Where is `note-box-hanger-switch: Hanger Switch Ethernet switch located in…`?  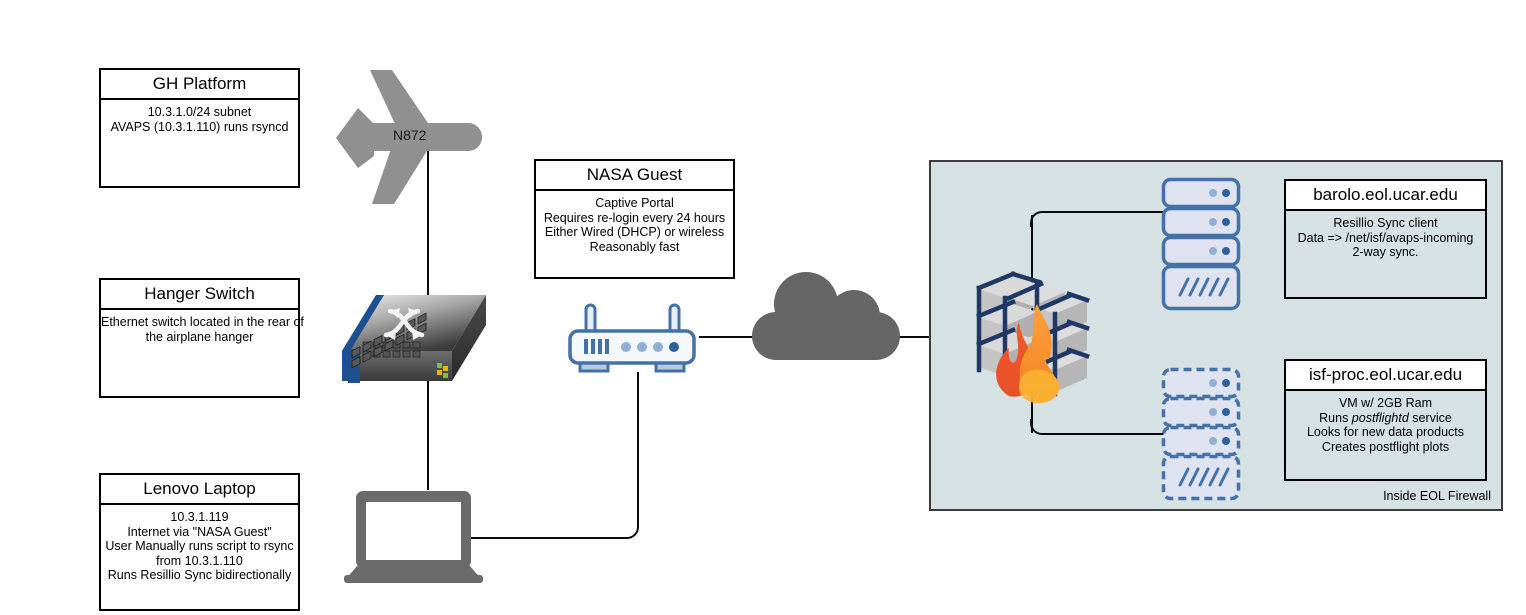
note-box-hanger-switch: Hanger Switch Ethernet switch located in… is located at coordinates (201, 338).